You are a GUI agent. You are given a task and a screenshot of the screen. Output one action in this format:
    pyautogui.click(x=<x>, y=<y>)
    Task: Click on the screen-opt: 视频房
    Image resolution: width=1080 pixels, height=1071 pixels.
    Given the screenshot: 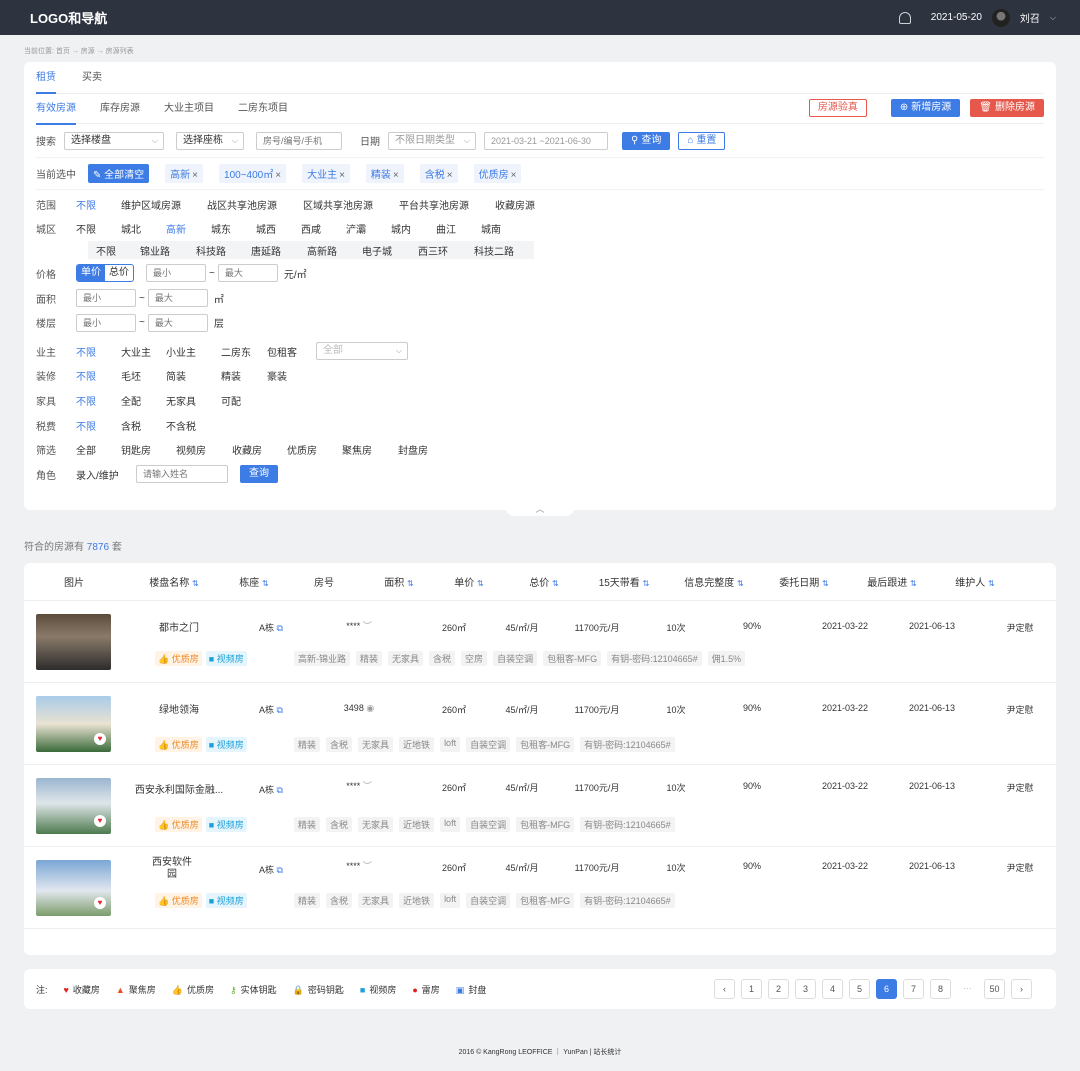 What is the action you would take?
    pyautogui.click(x=204, y=449)
    